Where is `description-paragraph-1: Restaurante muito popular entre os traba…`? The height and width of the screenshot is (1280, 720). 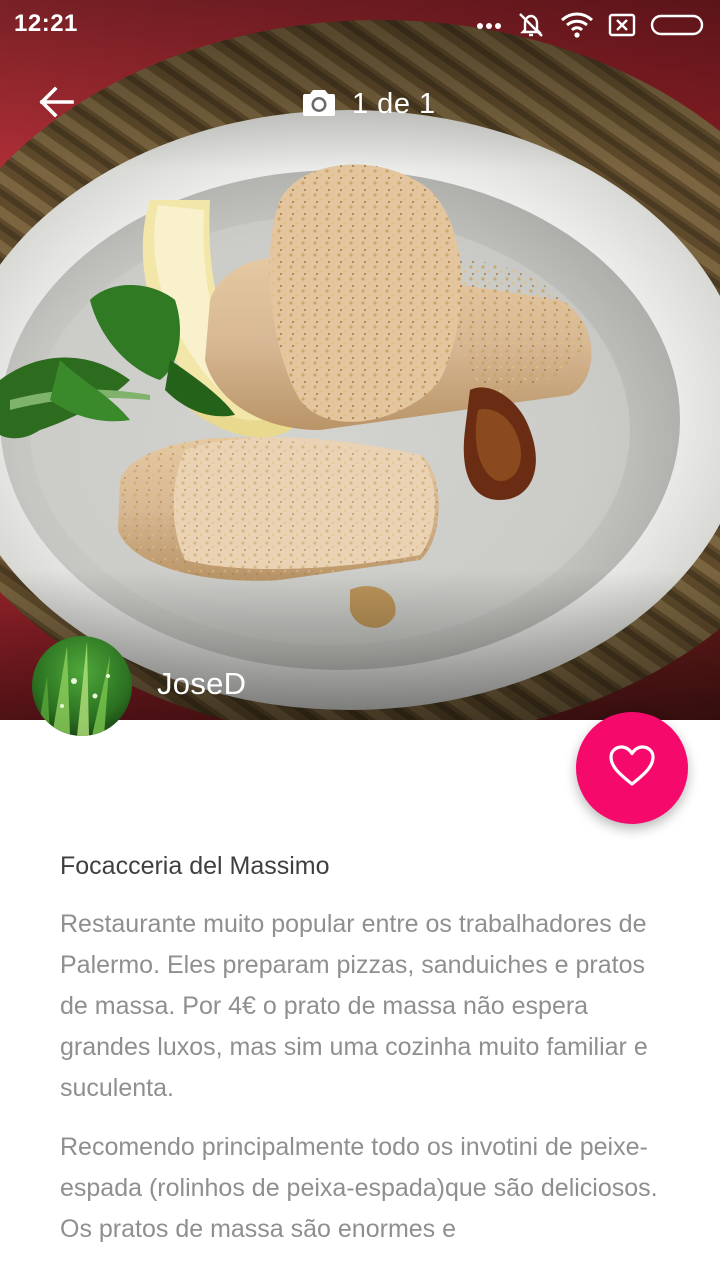 description-paragraph-1: Restaurante muito popular entre os traba… is located at coordinates (354, 1006).